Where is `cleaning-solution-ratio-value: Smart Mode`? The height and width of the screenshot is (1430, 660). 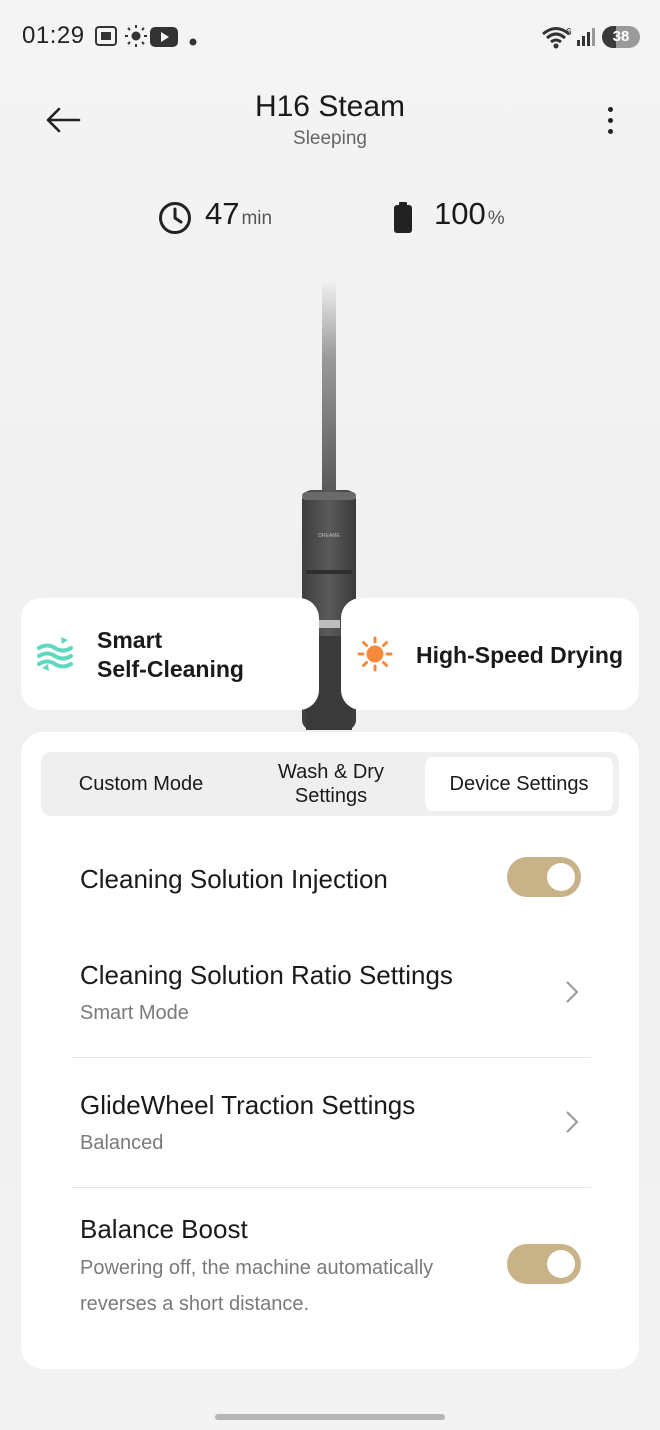
cleaning-solution-ratio-value: Smart Mode is located at coordinates (134, 1013).